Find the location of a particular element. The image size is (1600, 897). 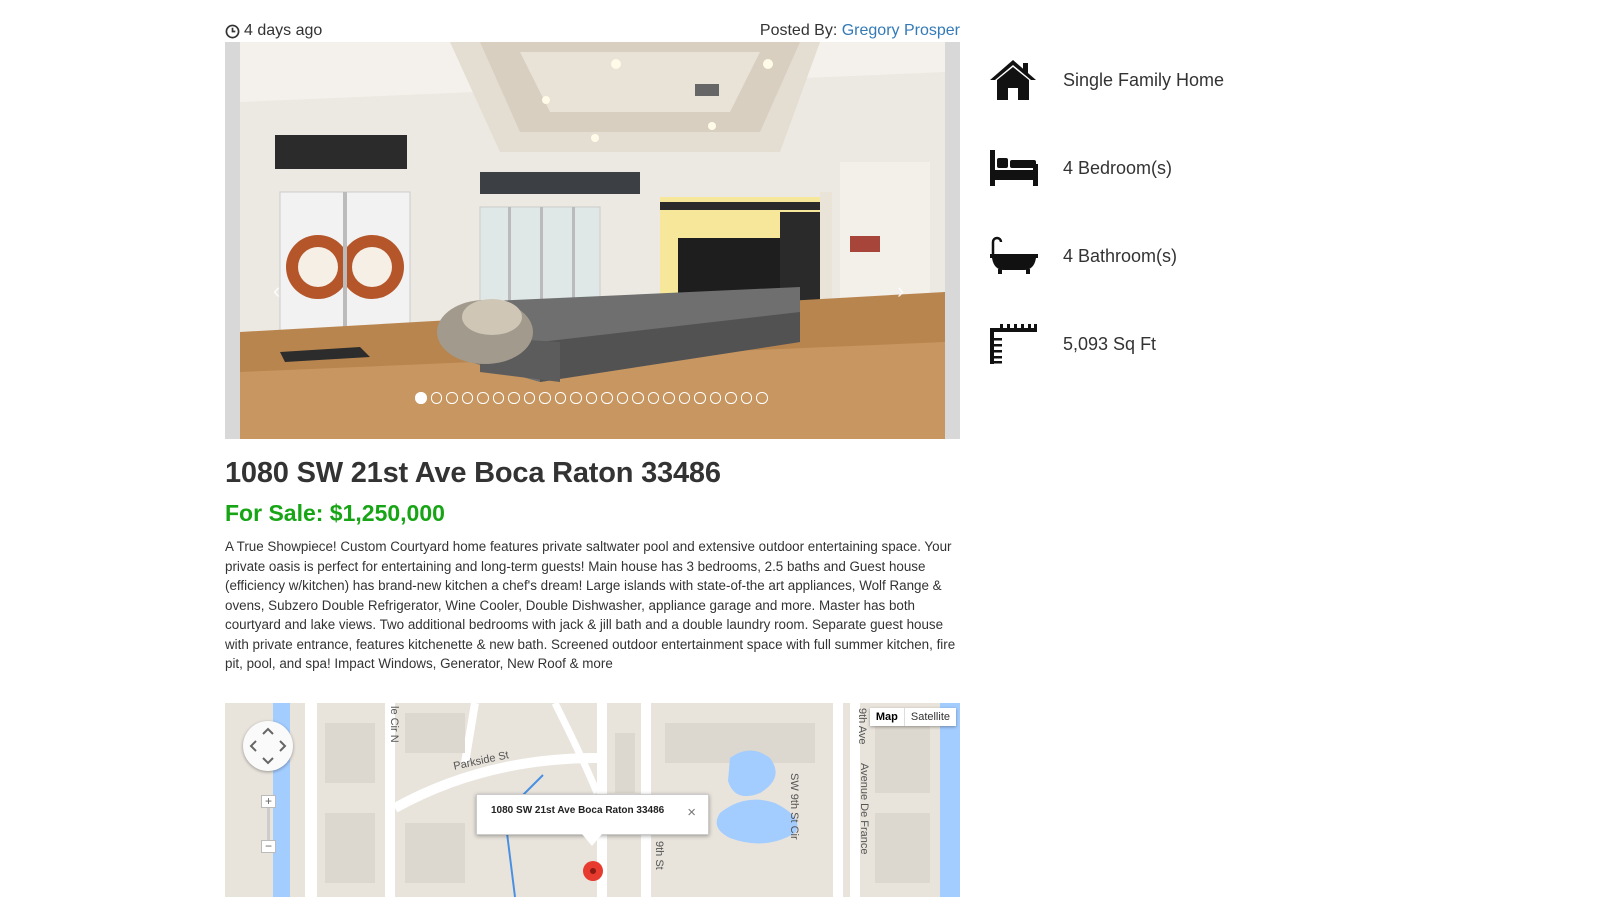

map-zoom-slider is located at coordinates (268, 824).